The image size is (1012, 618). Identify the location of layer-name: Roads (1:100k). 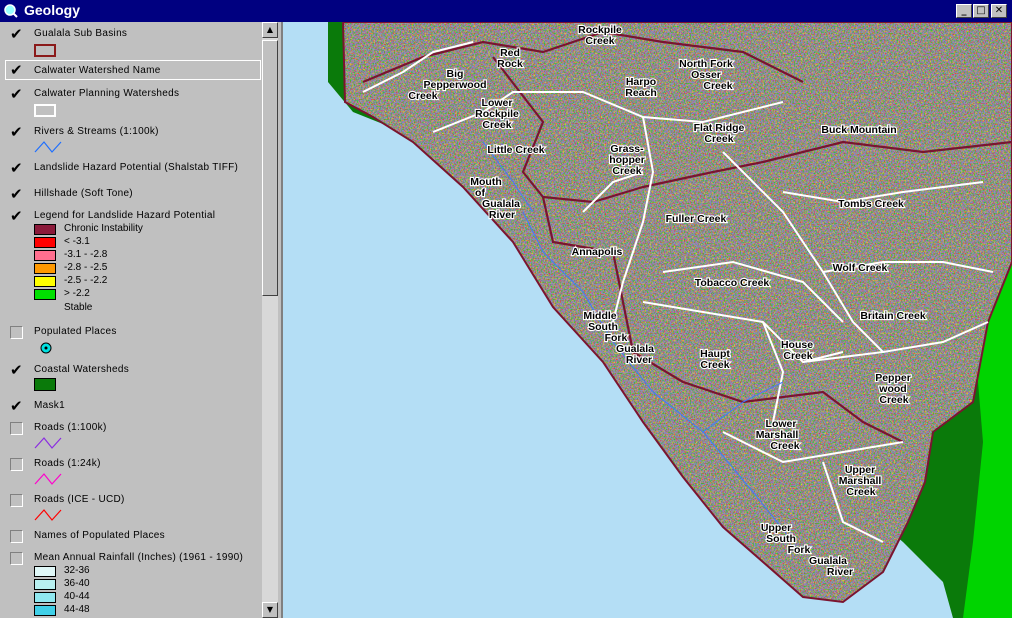
(70, 427).